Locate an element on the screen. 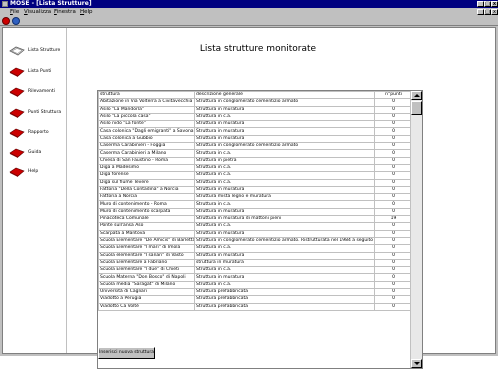  maximize-button: □ is located at coordinates (487, 4).